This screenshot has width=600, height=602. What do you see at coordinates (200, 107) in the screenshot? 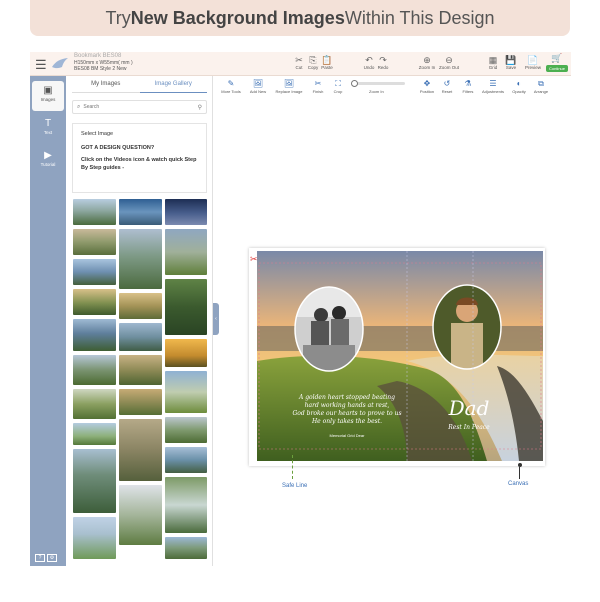
I see `filter-icon: ⚲` at bounding box center [200, 107].